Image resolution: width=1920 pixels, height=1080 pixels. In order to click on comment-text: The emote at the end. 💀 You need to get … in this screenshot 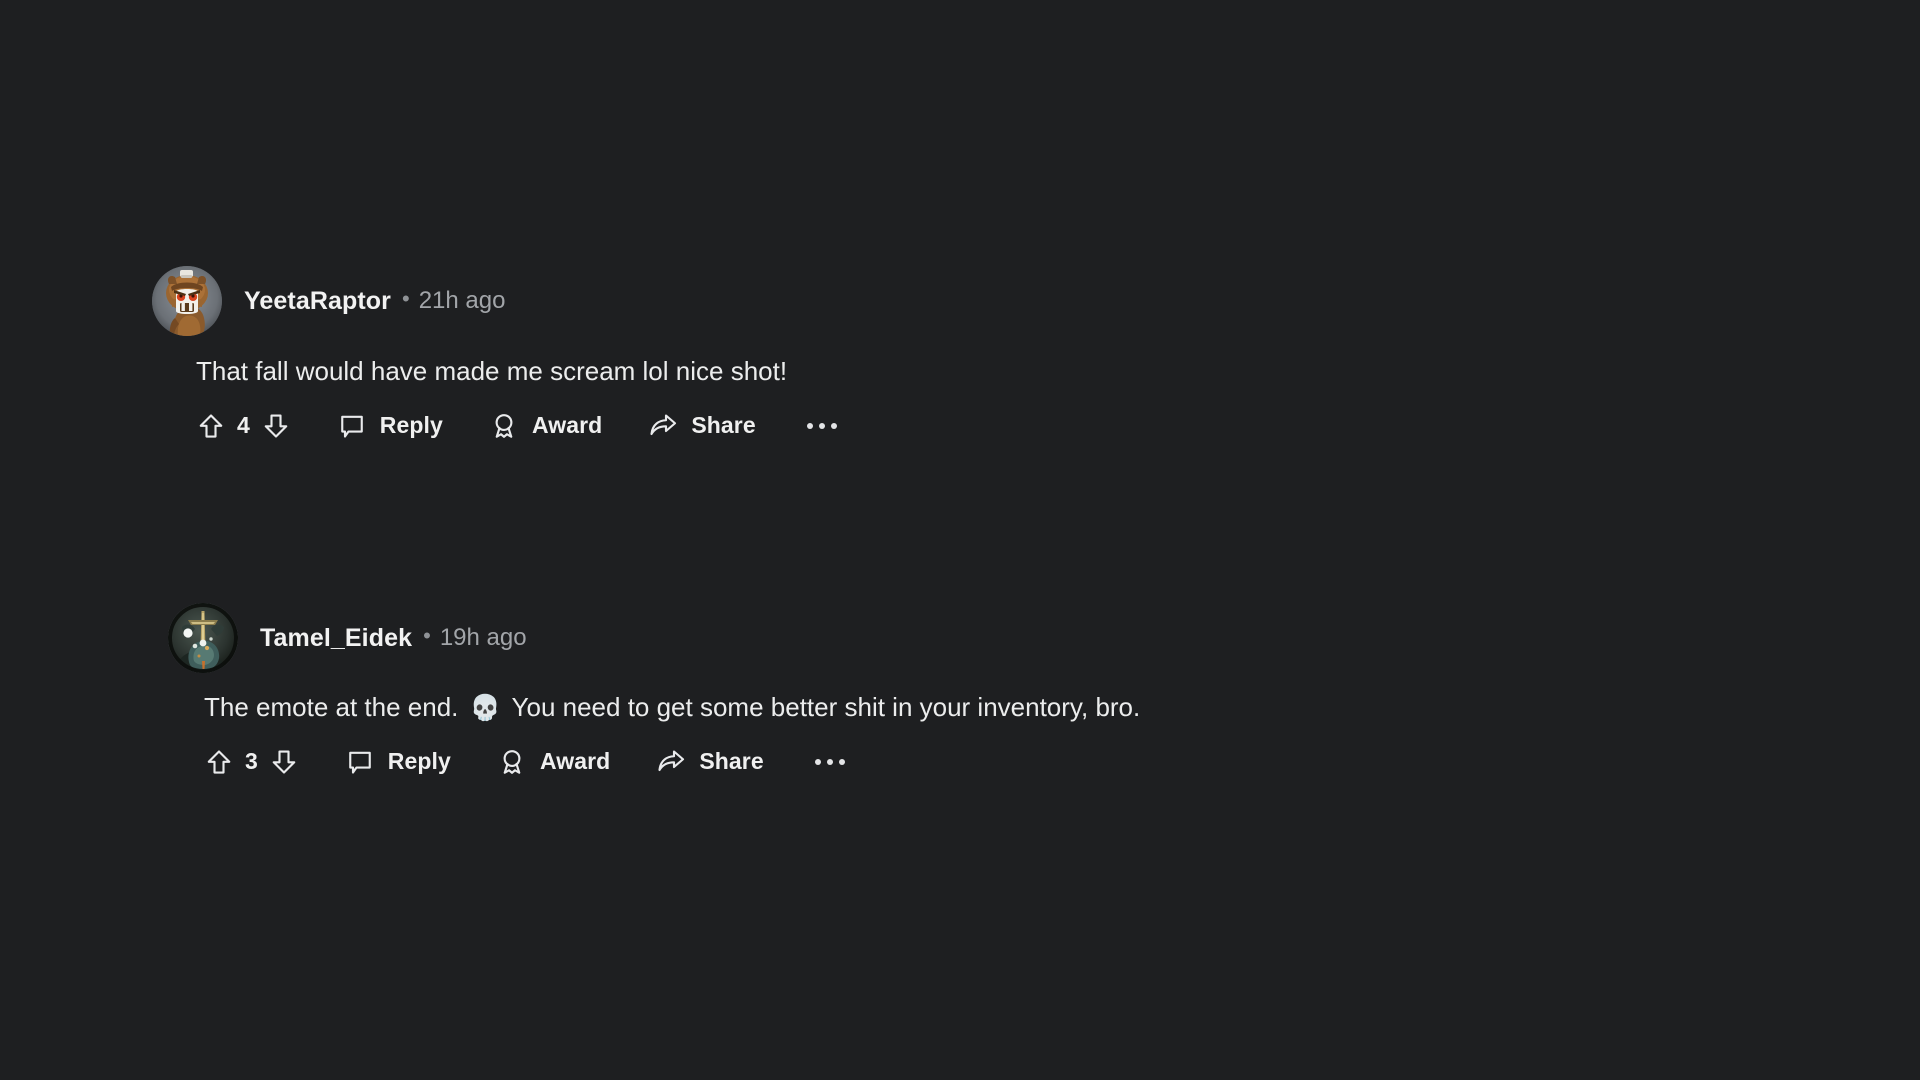, I will do `click(672, 708)`.